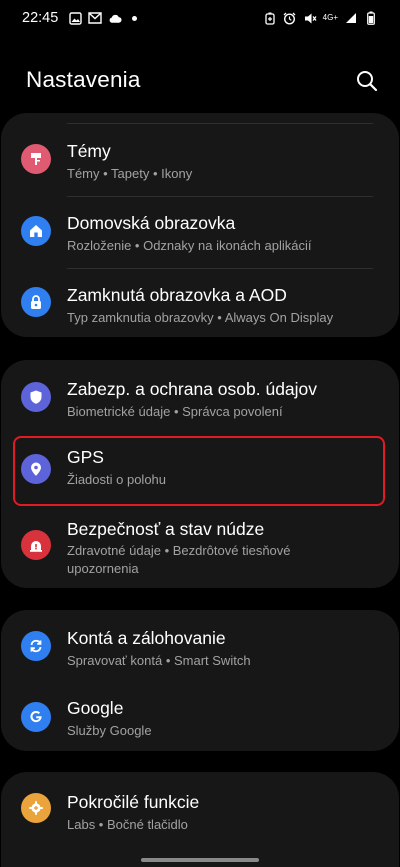 The width and height of the screenshot is (400, 867). Describe the element at coordinates (133, 802) in the screenshot. I see `settings-item-title: Pokročilé funkcie` at that location.